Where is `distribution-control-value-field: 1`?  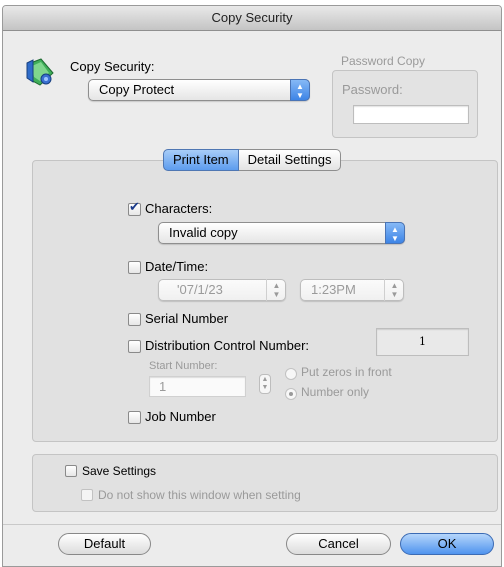 distribution-control-value-field: 1 is located at coordinates (422, 342).